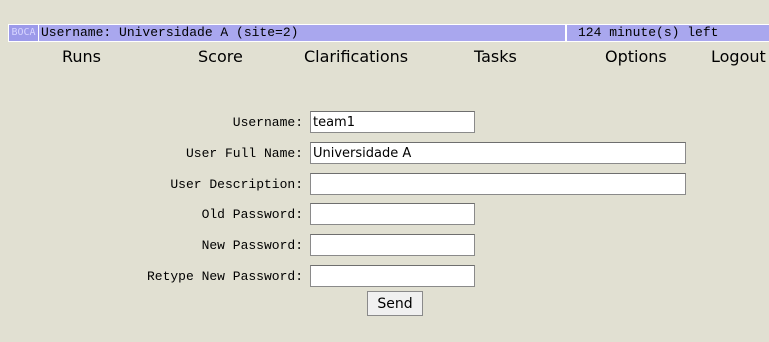 Image resolution: width=769 pixels, height=342 pixels. What do you see at coordinates (356, 57) in the screenshot?
I see `menu-clarifications: Clarifications` at bounding box center [356, 57].